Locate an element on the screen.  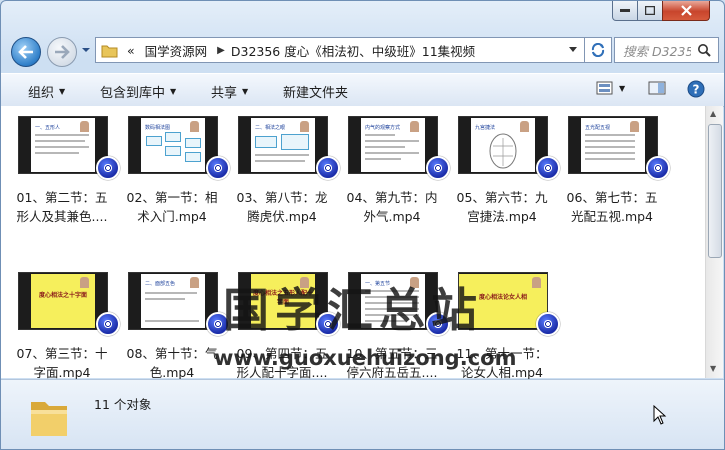
mouse-cursor-icon is located at coordinates (660, 415).